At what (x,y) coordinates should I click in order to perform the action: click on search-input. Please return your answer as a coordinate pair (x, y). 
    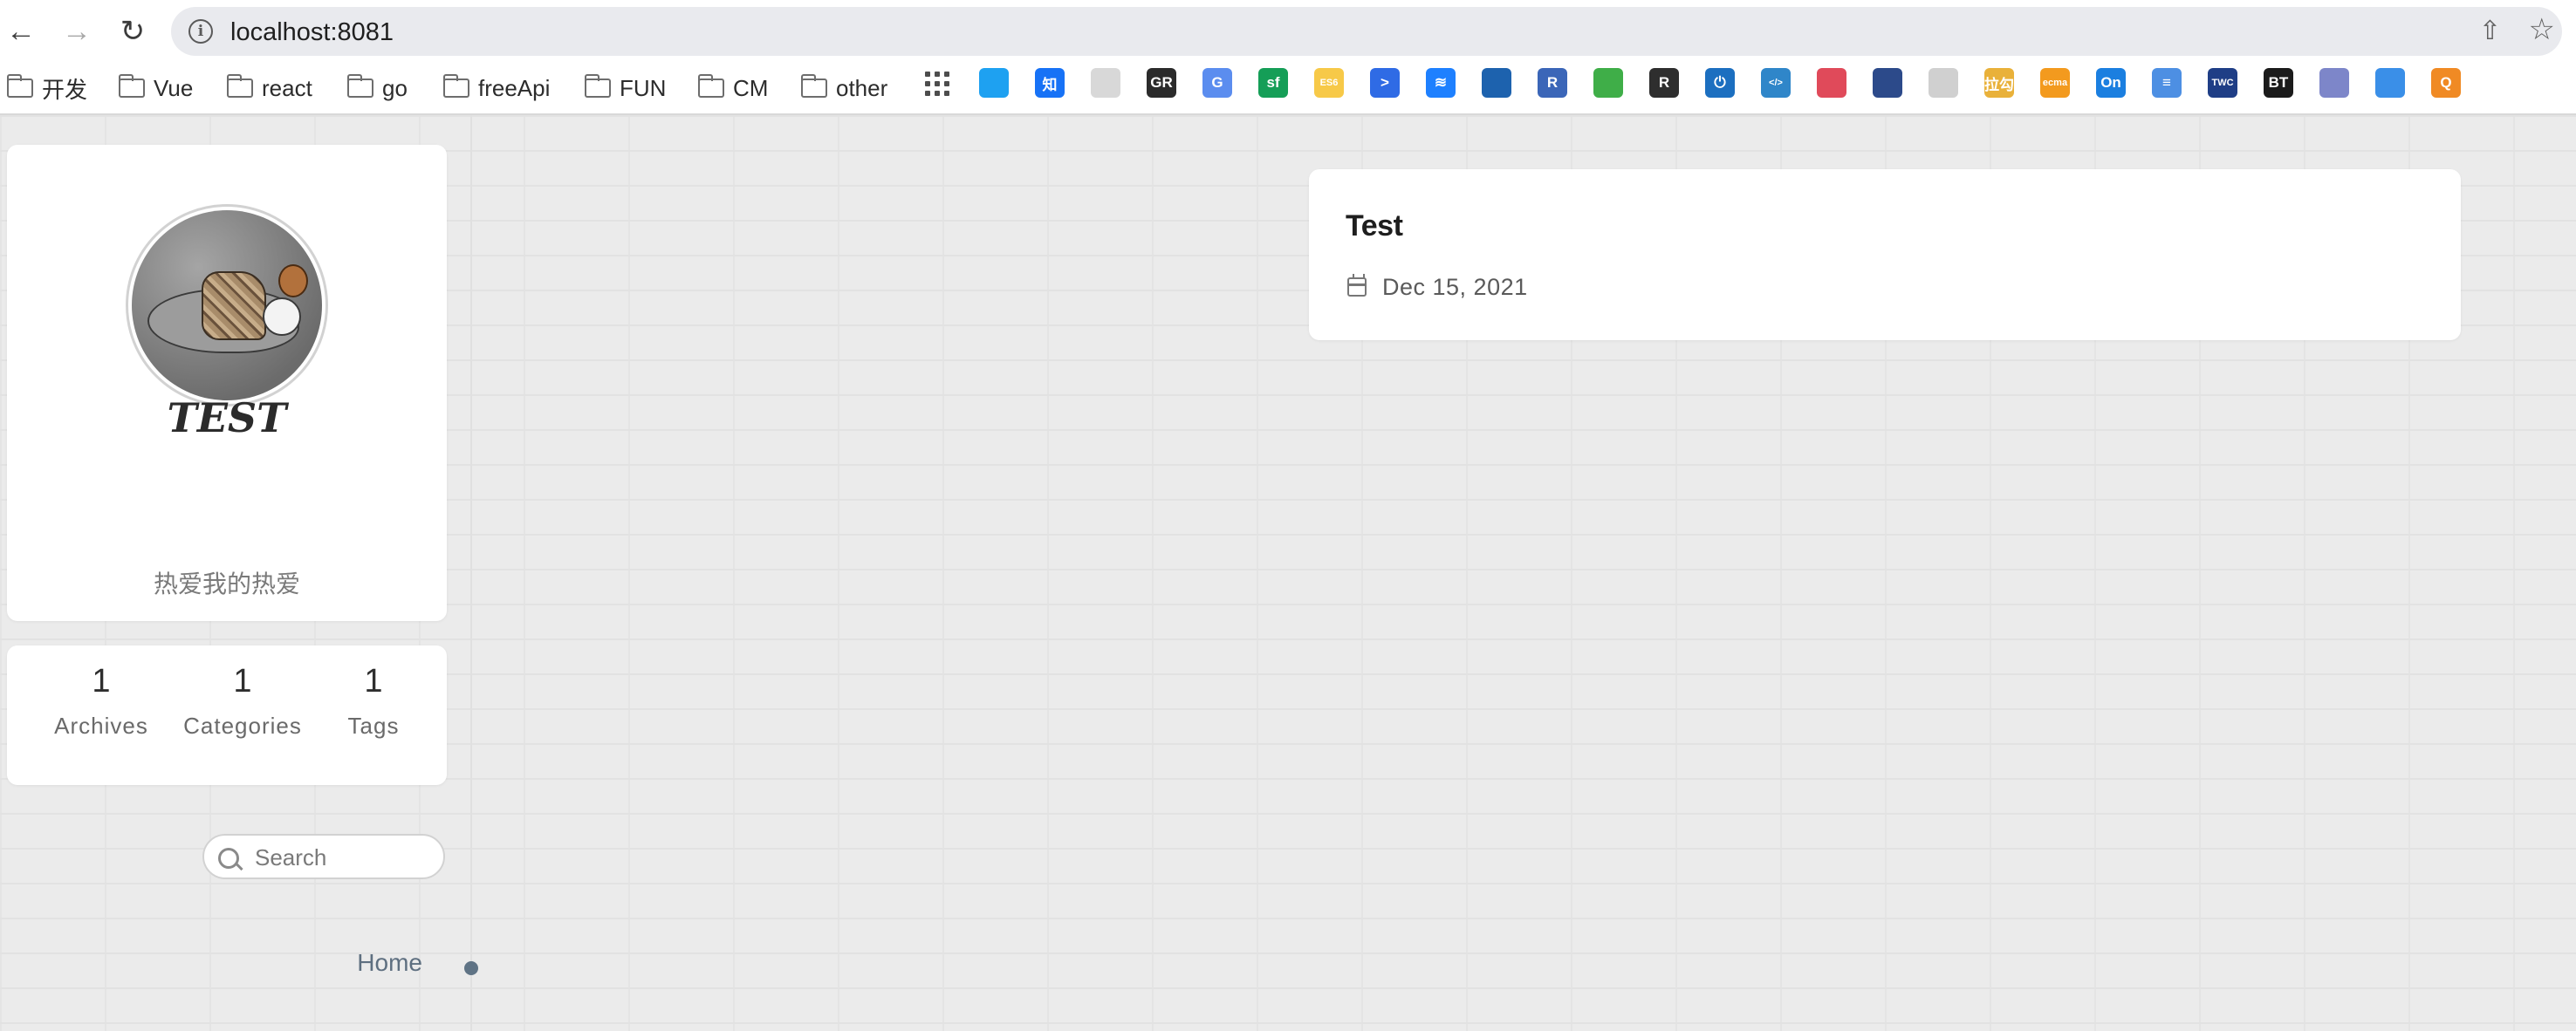
    Looking at the image, I should click on (342, 857).